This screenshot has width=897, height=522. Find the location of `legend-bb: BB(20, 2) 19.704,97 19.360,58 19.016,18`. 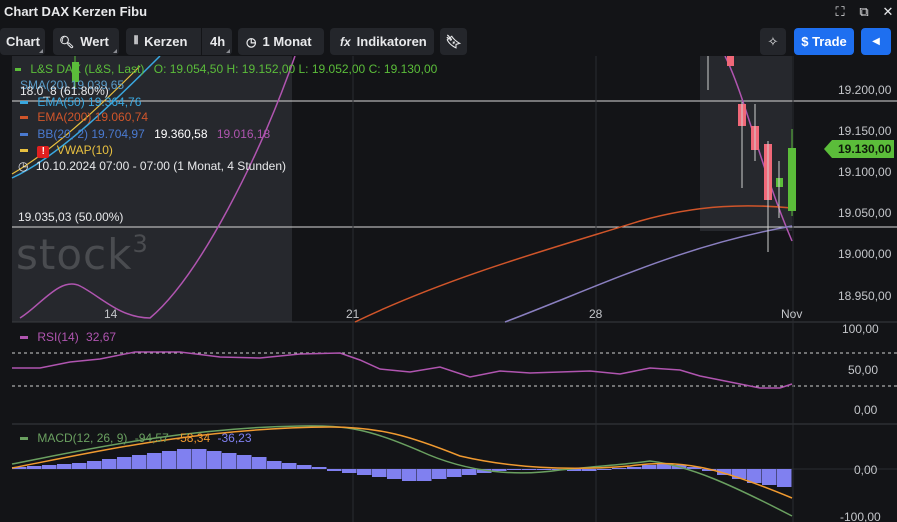

legend-bb: BB(20, 2) 19.704,97 19.360,58 19.016,18 is located at coordinates (145, 134).